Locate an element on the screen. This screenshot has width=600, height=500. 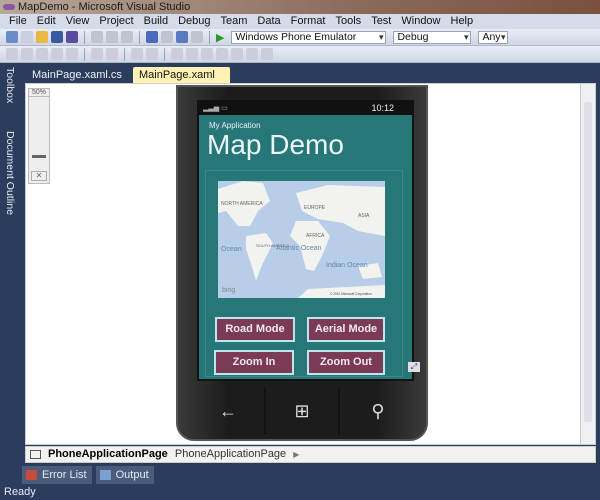
cut-icon is located at coordinates (97, 37).